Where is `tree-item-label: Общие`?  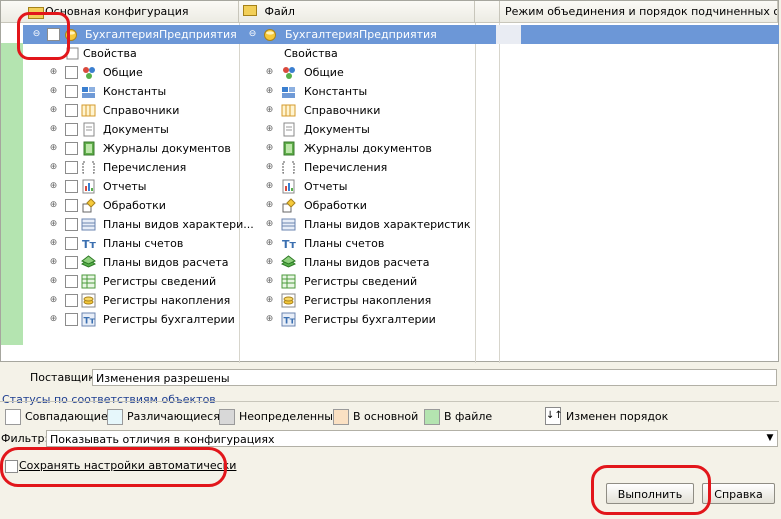 tree-item-label: Общие is located at coordinates (123, 72).